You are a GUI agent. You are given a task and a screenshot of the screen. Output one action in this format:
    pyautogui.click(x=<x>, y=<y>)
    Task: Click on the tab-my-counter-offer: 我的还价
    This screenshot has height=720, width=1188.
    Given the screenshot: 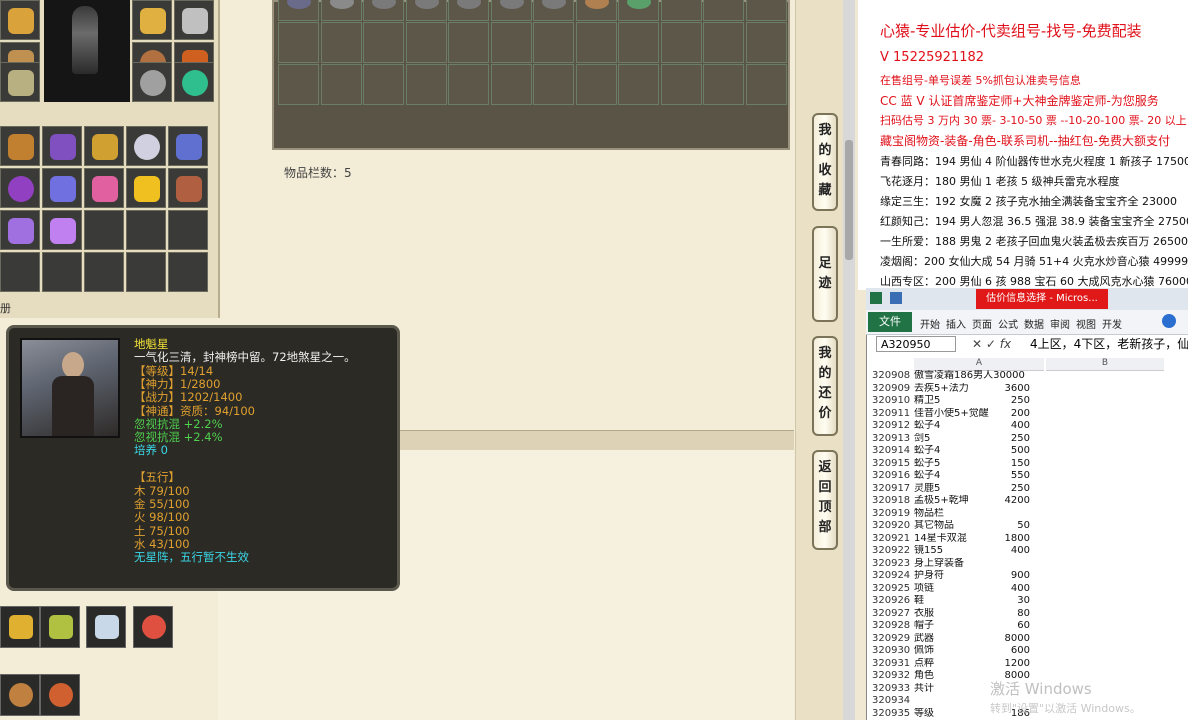 What is the action you would take?
    pyautogui.click(x=825, y=386)
    